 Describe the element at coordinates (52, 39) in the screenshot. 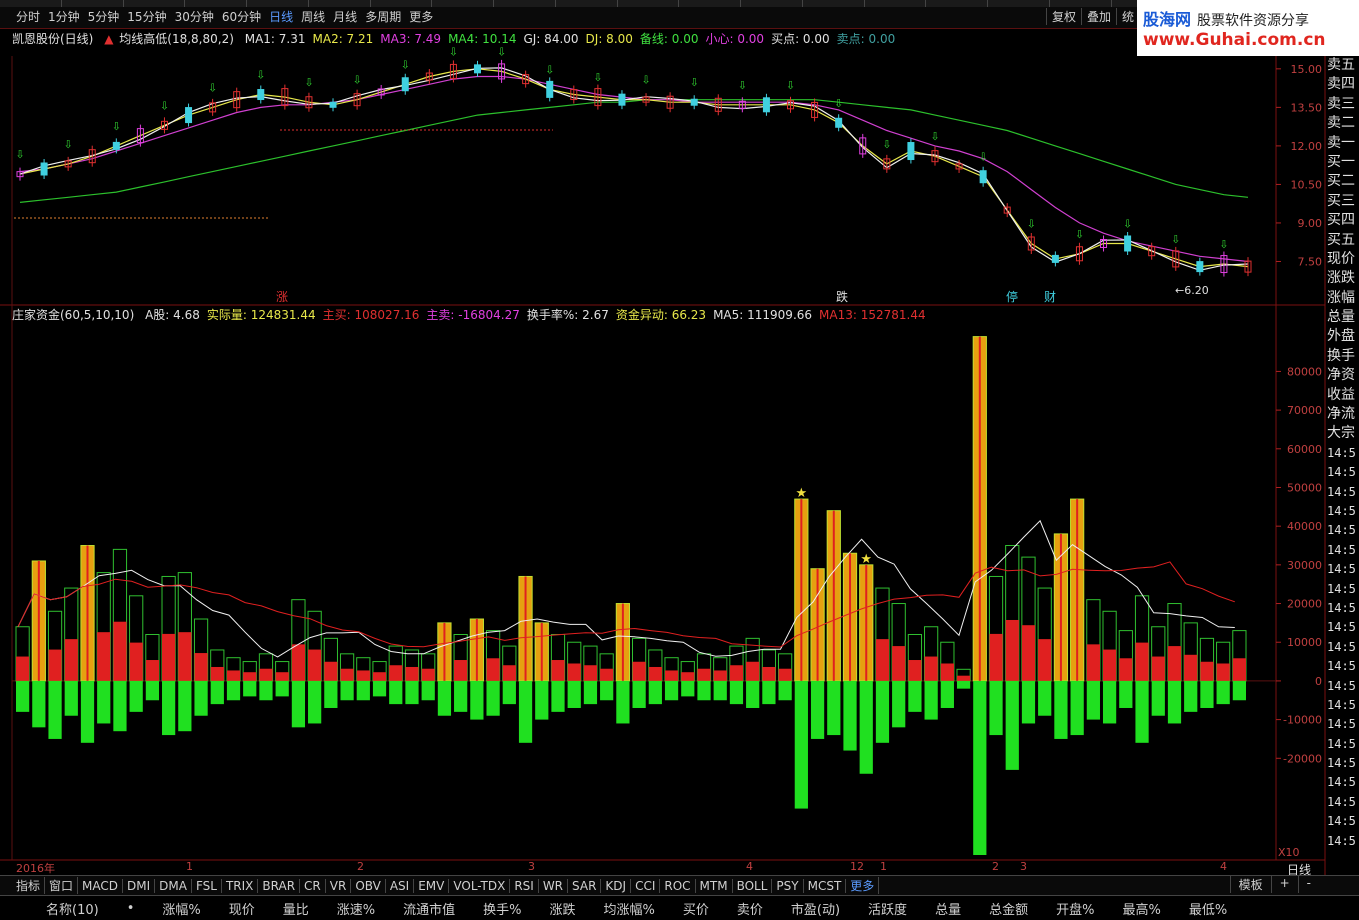

I see `stock-title: 凯恩股份(日线)` at that location.